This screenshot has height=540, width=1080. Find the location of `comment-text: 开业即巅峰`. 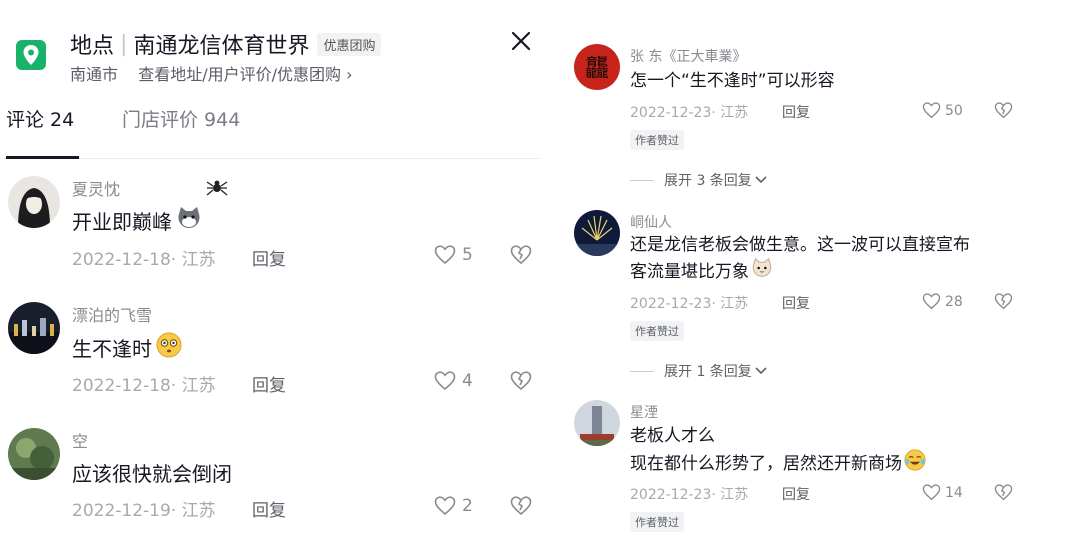

comment-text: 开业即巅峰 is located at coordinates (137, 220).